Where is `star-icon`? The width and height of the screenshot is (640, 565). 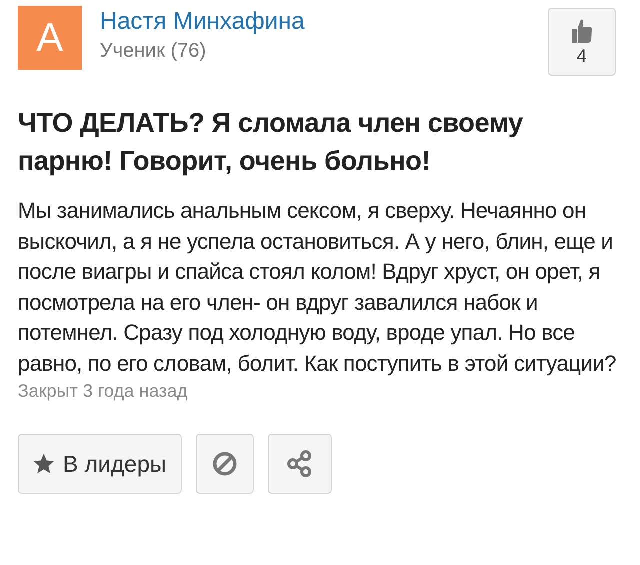 star-icon is located at coordinates (44, 464).